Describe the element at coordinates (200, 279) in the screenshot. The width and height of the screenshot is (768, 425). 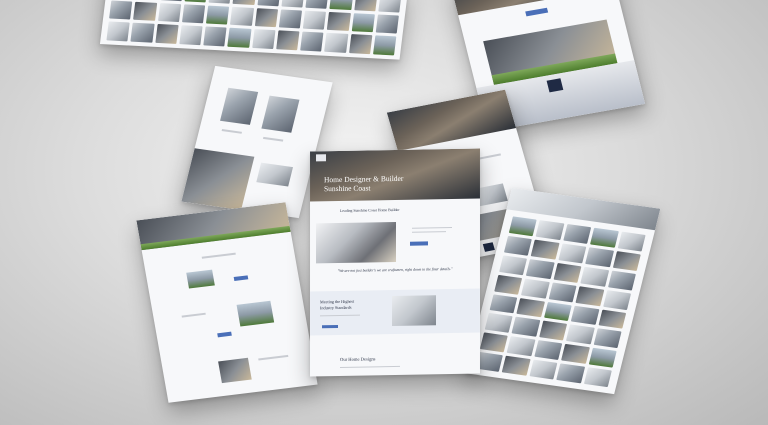
I see `photo-thumb` at that location.